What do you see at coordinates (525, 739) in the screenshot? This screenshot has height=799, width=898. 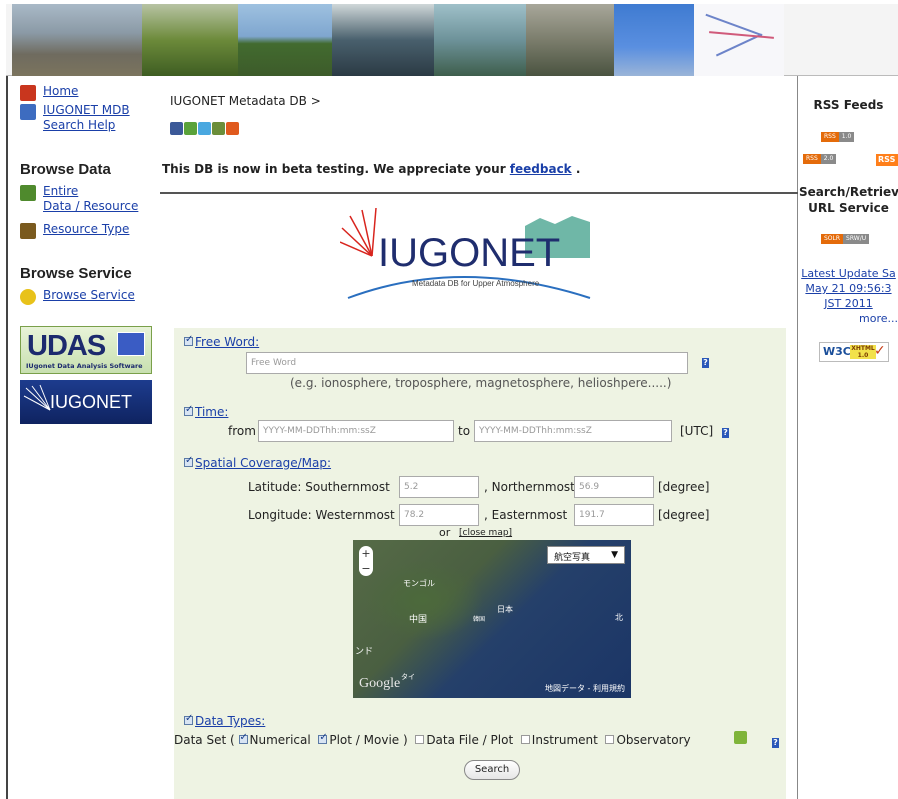 I see `instrument-checkbox` at bounding box center [525, 739].